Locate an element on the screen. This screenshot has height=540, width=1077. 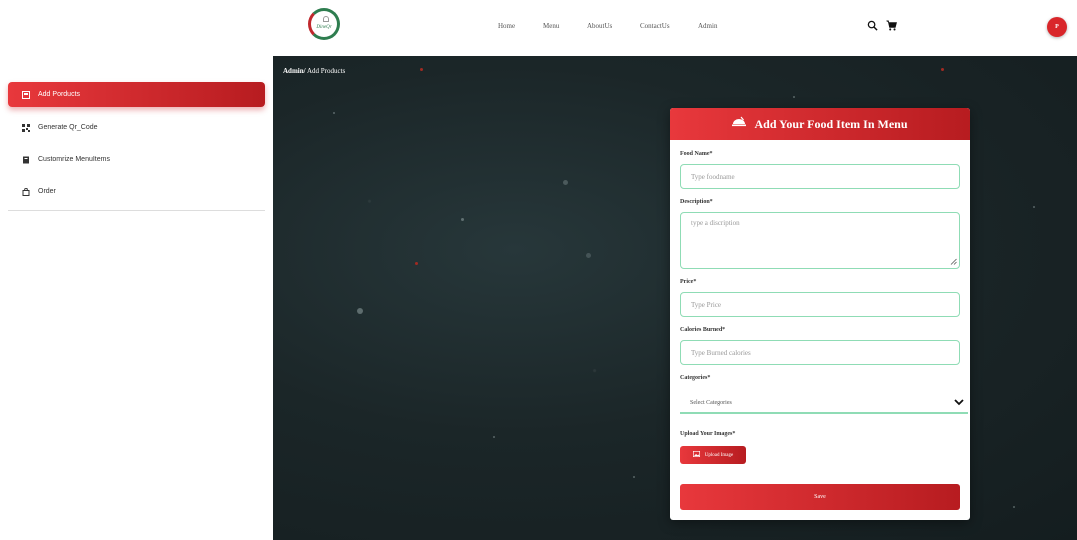
form-title: Add Your Food Item In Menu is located at coordinates (831, 123).